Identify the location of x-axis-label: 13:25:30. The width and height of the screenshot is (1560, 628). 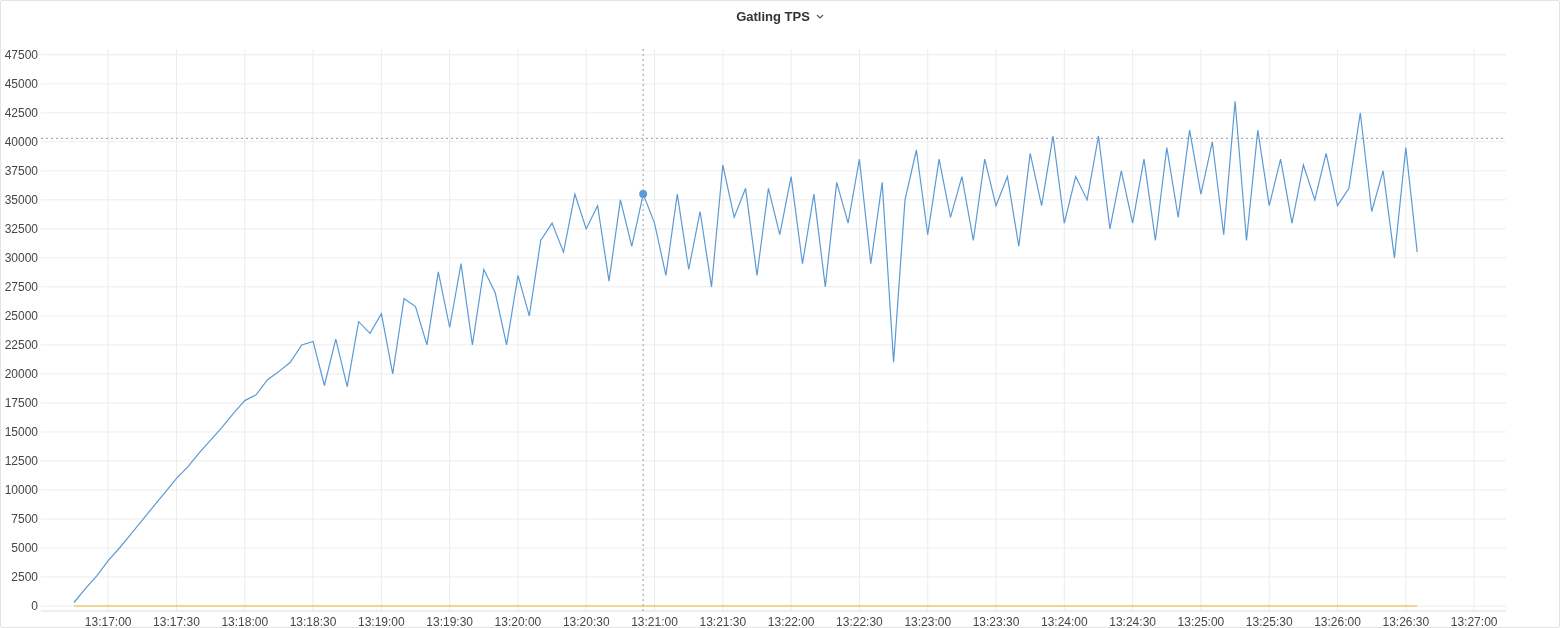
(1269, 621).